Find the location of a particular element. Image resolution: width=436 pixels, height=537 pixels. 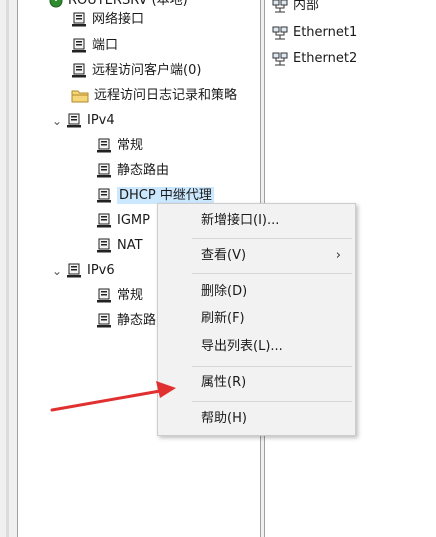

menu-item-refresh: 刷新(F) is located at coordinates (256, 319).